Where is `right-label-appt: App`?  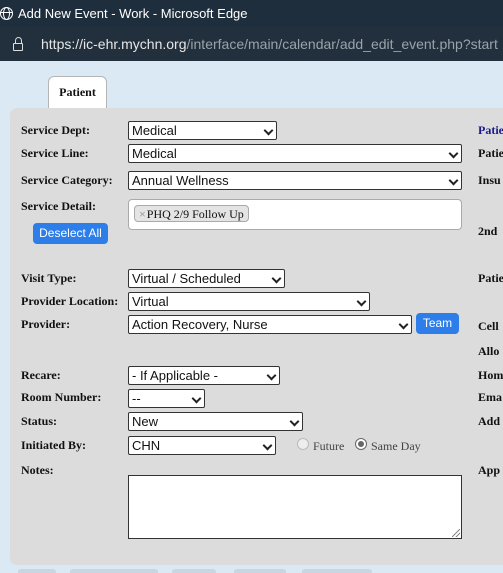
right-label-appt: App is located at coordinates (489, 470).